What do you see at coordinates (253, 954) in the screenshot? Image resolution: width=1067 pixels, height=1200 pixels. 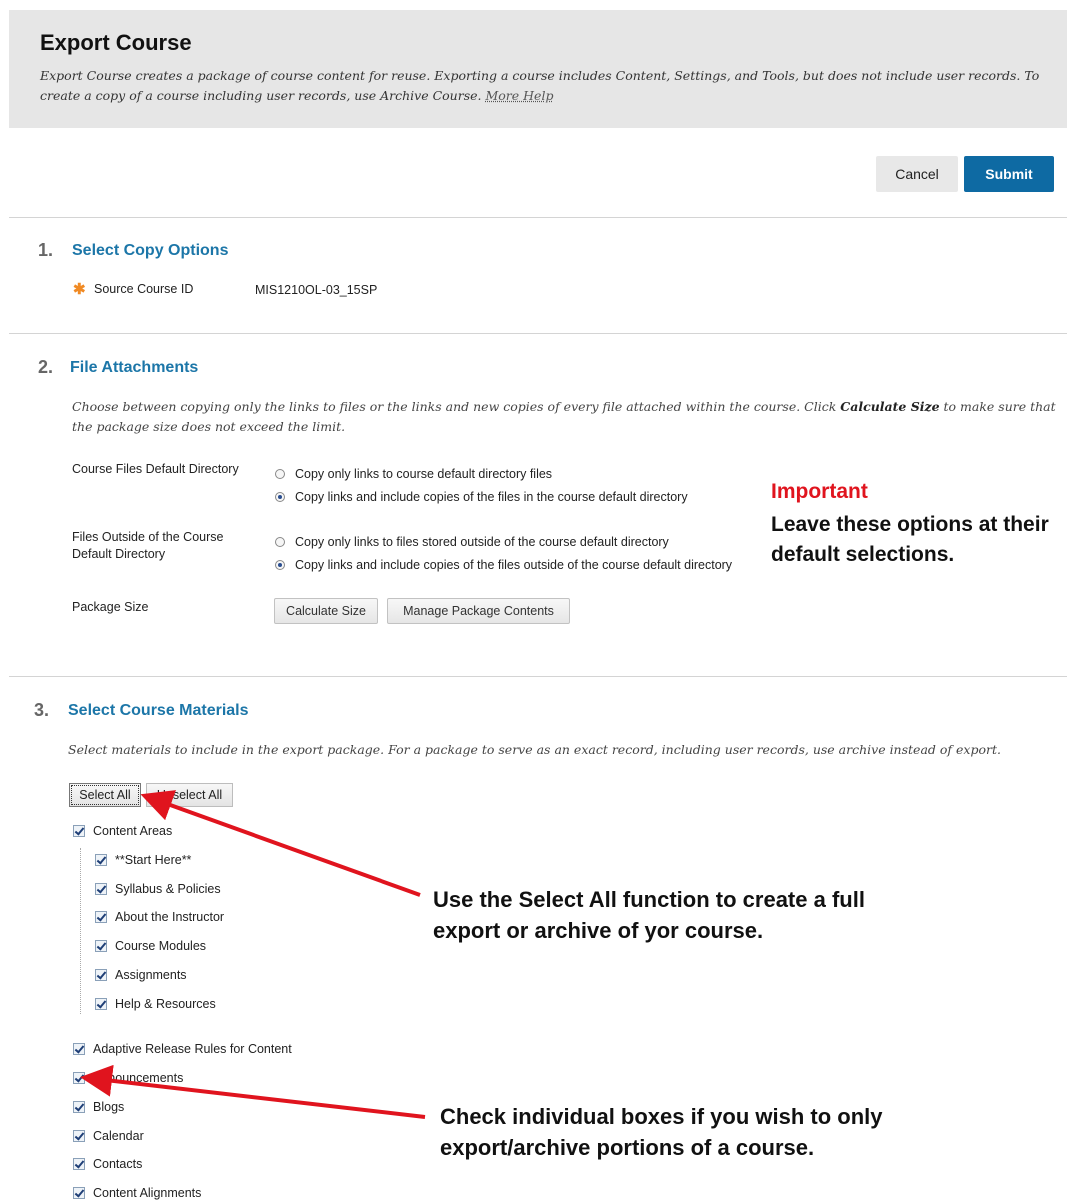 I see `annotation-arrows` at bounding box center [253, 954].